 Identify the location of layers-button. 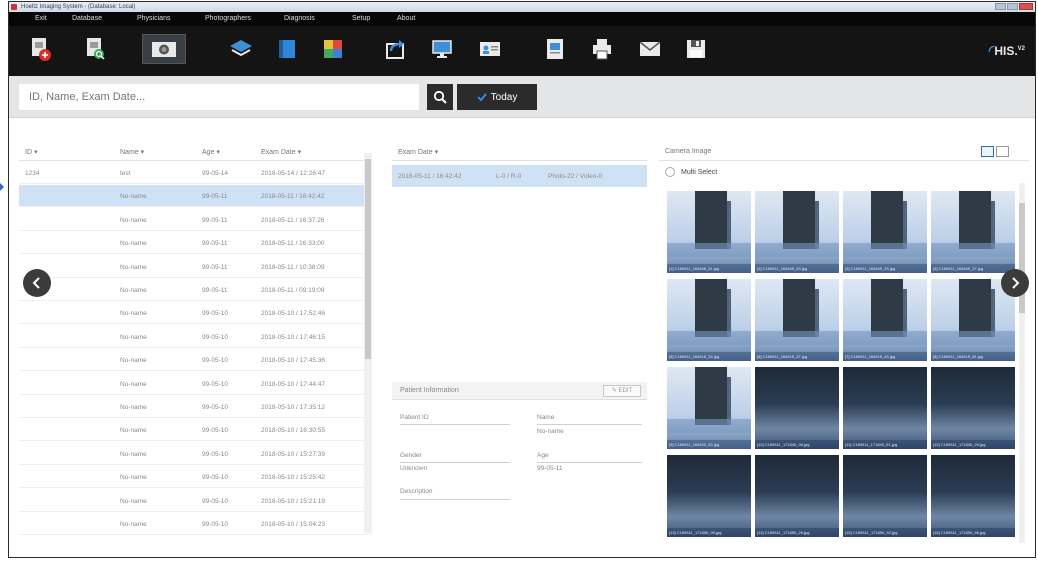
(241, 49).